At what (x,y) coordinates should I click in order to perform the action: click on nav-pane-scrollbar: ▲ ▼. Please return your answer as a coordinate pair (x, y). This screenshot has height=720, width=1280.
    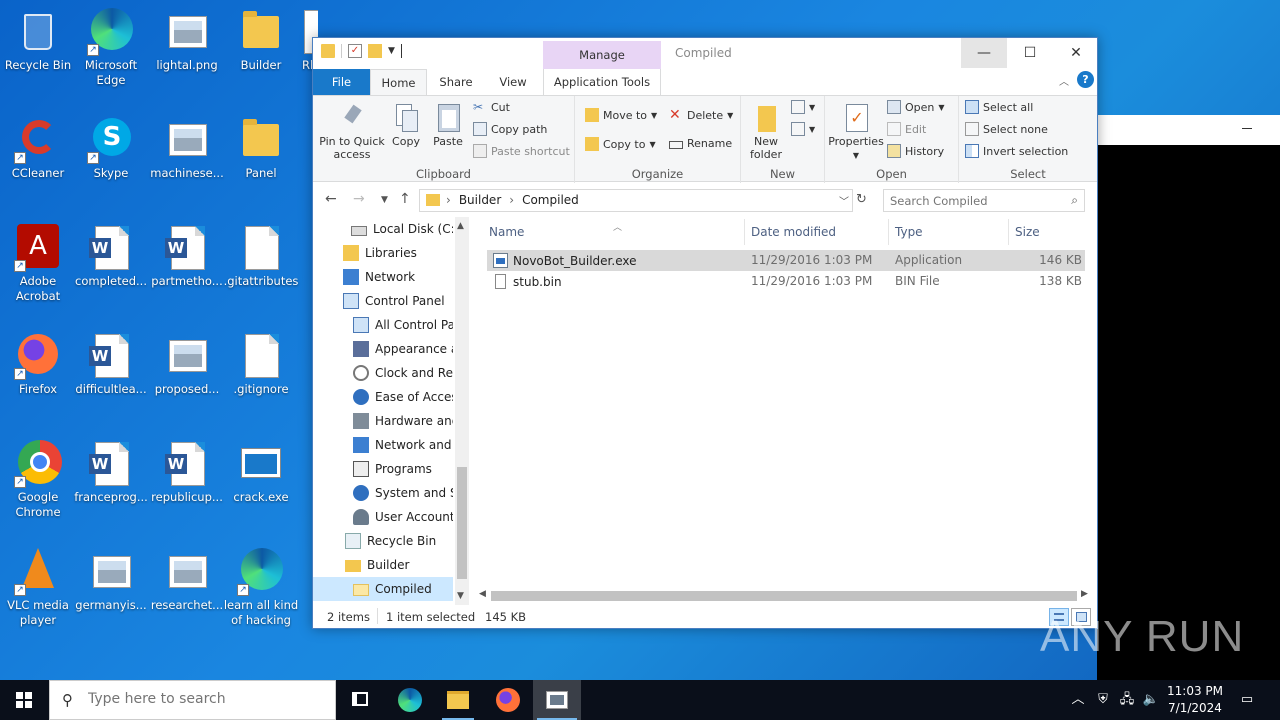
    Looking at the image, I should click on (462, 411).